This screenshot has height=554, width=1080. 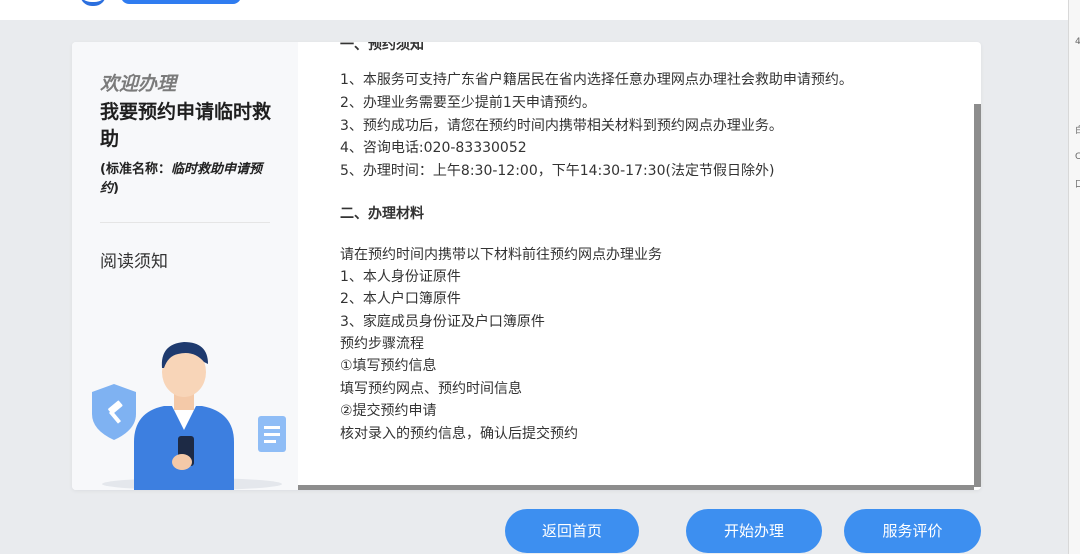 I want to click on top-bar, so click(x=534, y=10).